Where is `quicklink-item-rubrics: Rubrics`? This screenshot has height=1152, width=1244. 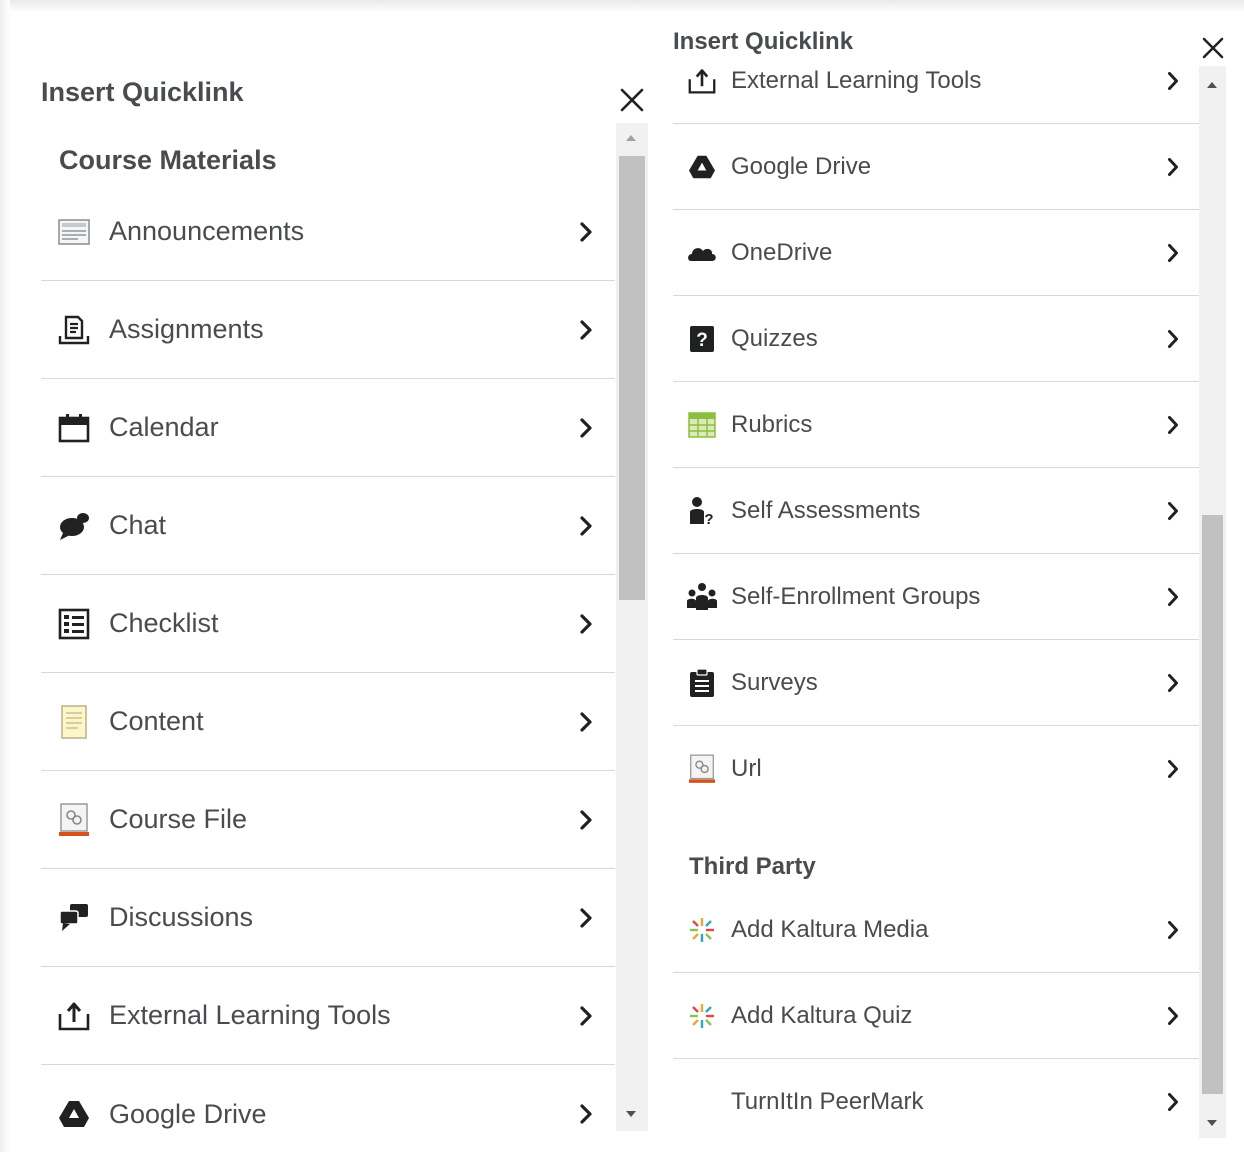 quicklink-item-rubrics: Rubrics is located at coordinates (936, 425).